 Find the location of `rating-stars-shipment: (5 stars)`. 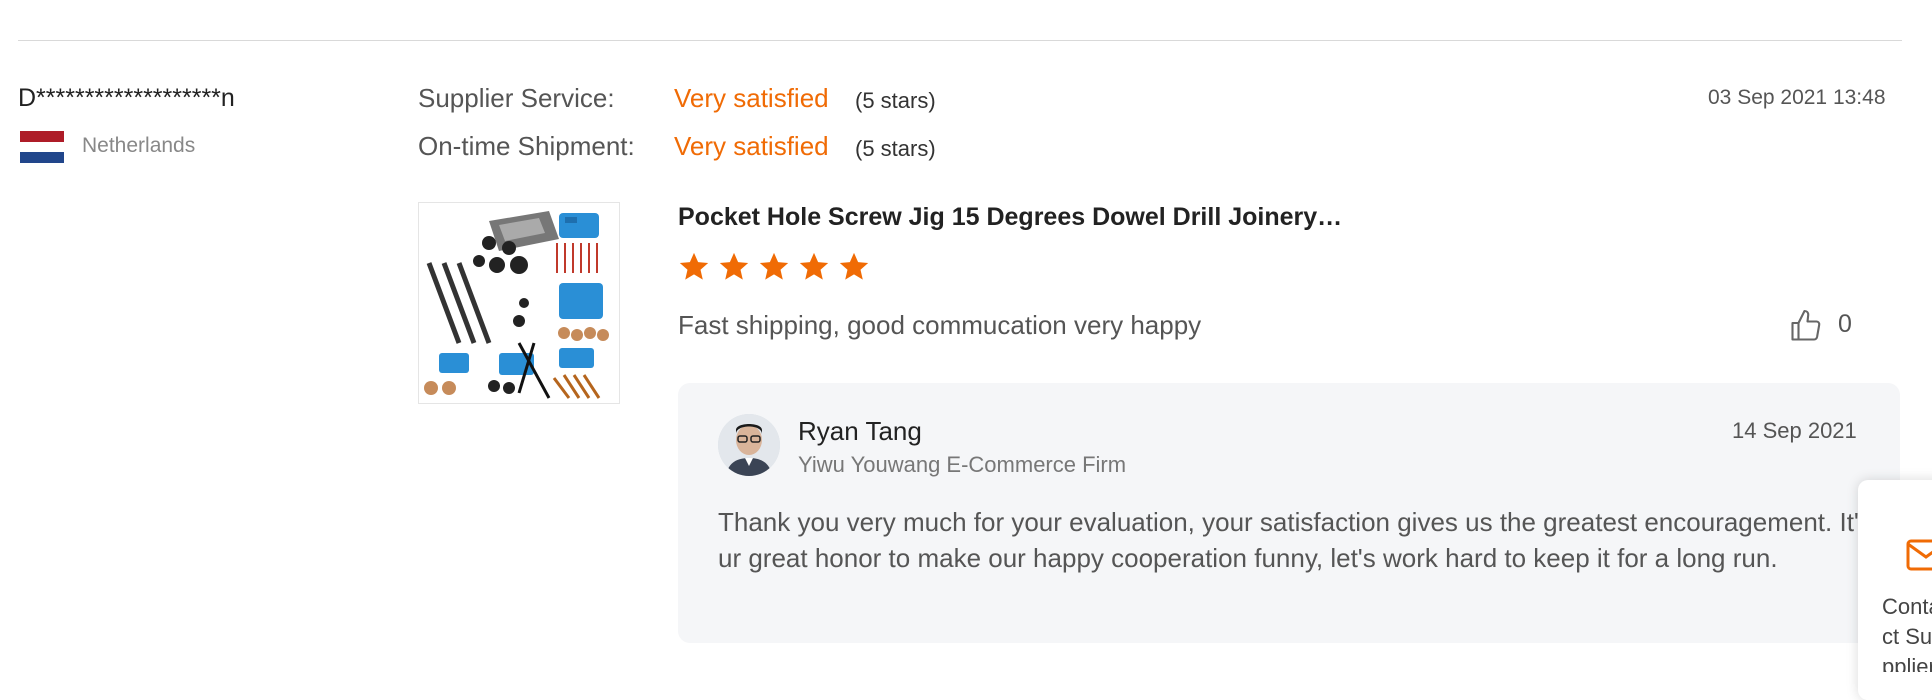

rating-stars-shipment: (5 stars) is located at coordinates (895, 148).